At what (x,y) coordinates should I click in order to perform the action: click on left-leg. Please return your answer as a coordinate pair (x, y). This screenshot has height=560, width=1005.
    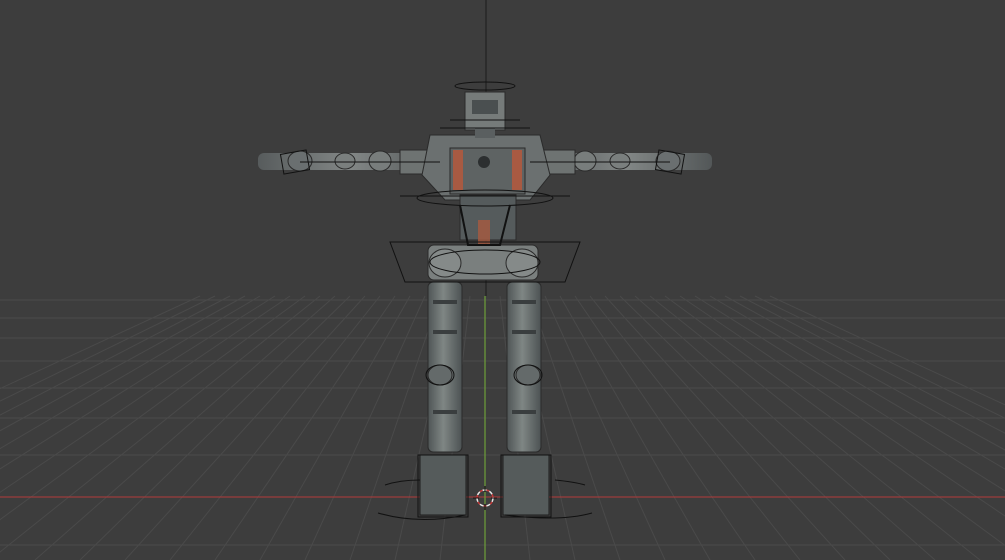
    Looking at the image, I should click on (445, 367).